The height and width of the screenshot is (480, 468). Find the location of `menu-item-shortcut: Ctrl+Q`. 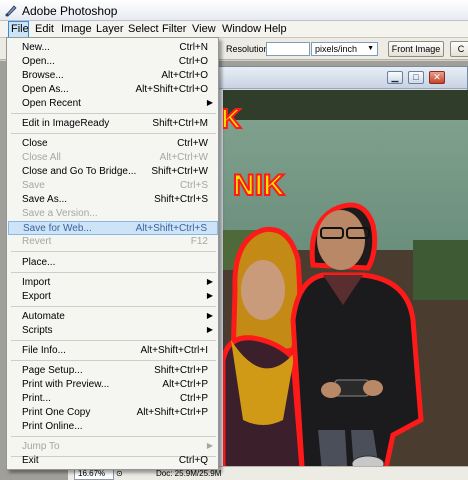

menu-item-shortcut: Ctrl+Q is located at coordinates (193, 460).